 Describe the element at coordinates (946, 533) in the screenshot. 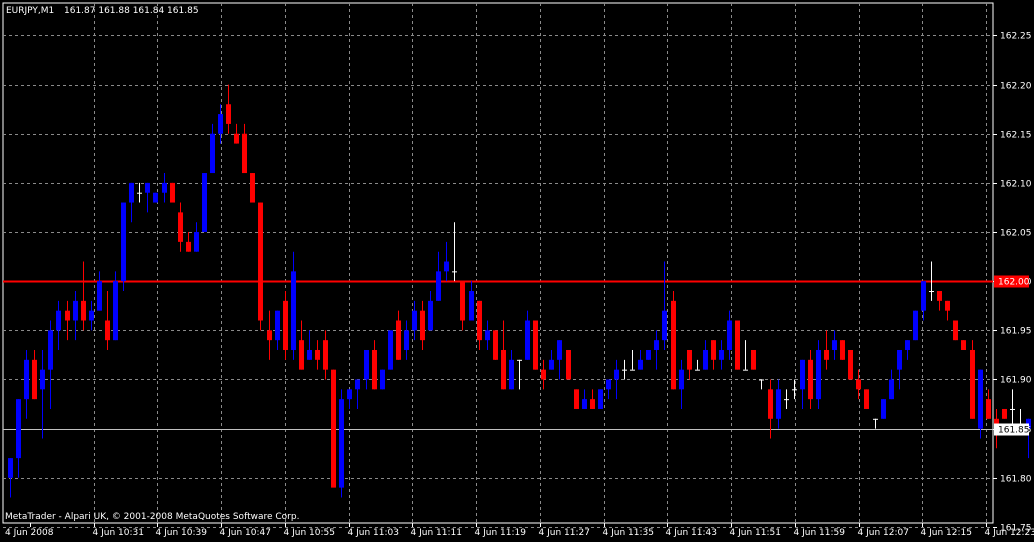

I see `x-tick-label: 4 Jun 12:15` at that location.